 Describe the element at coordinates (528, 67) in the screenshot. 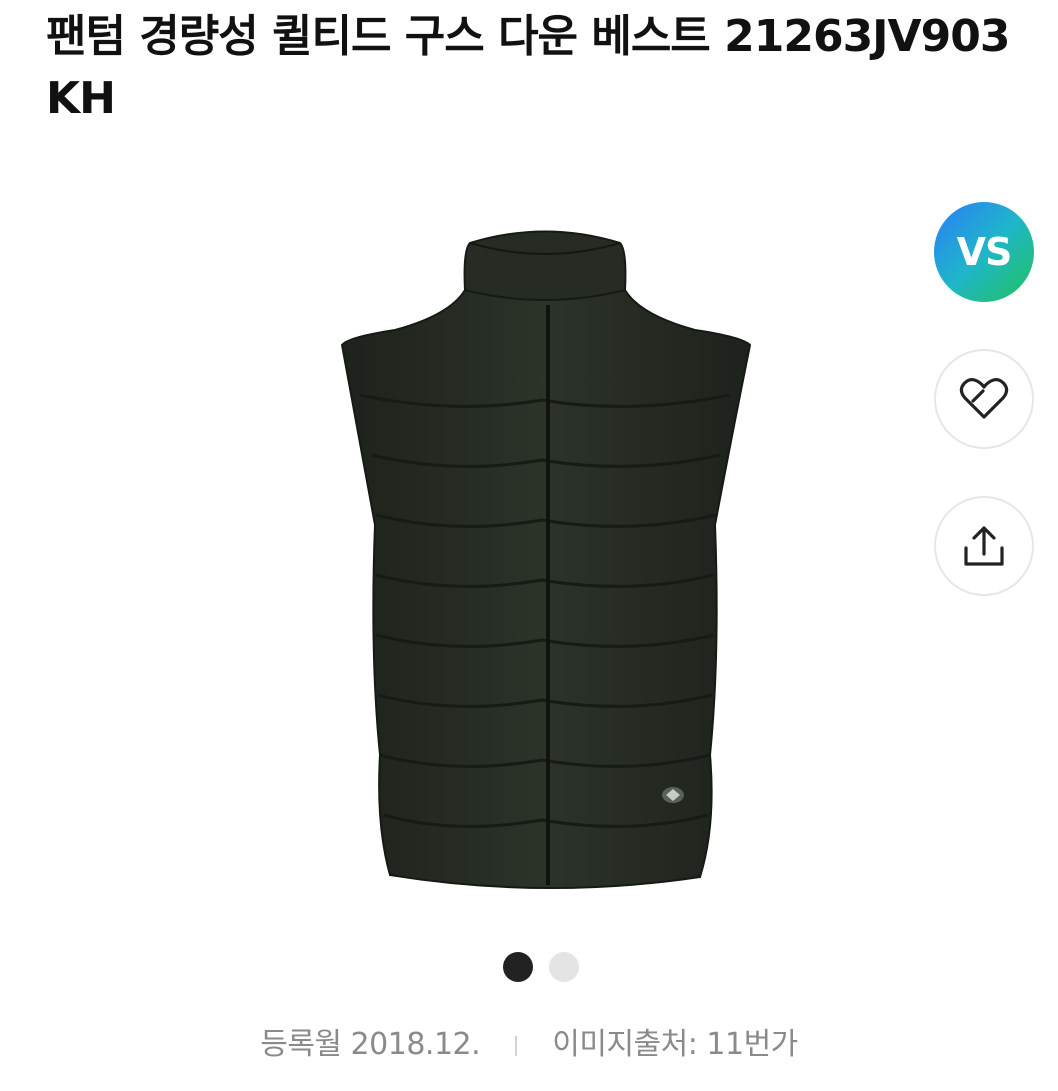

I see `product-title: 팬텀 경량성 퀼티드 구스 다운 베스트 21263JV903 KH` at that location.